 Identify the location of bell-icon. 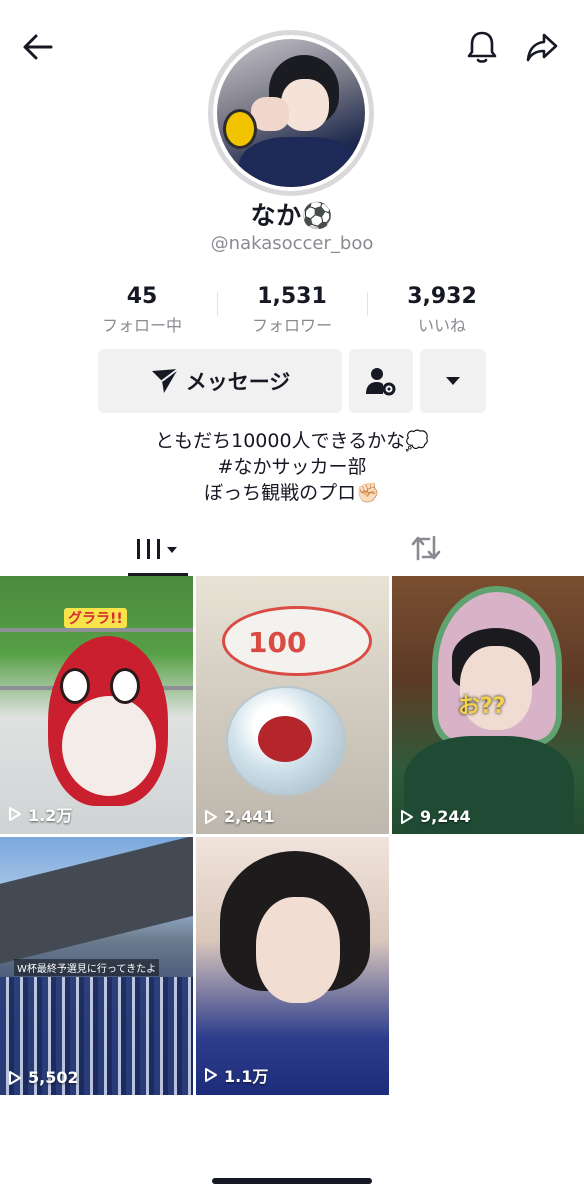
(482, 47).